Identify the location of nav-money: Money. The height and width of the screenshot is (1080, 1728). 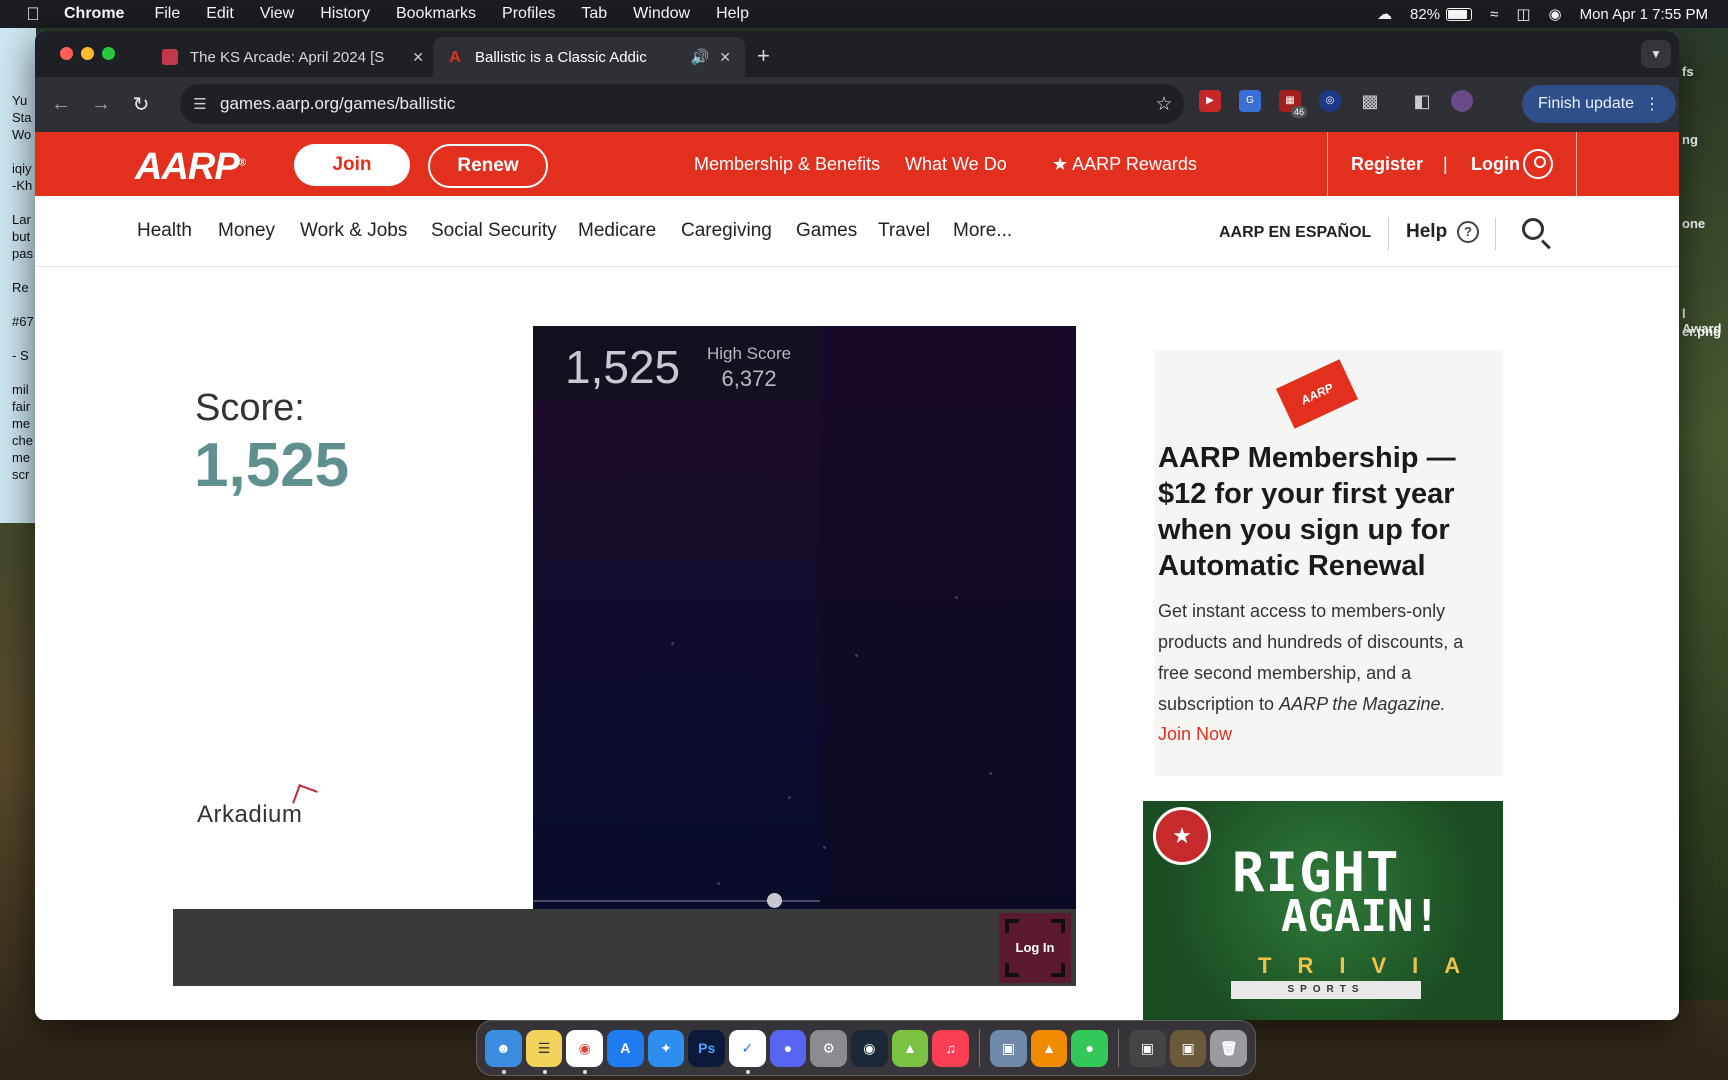
(246, 231).